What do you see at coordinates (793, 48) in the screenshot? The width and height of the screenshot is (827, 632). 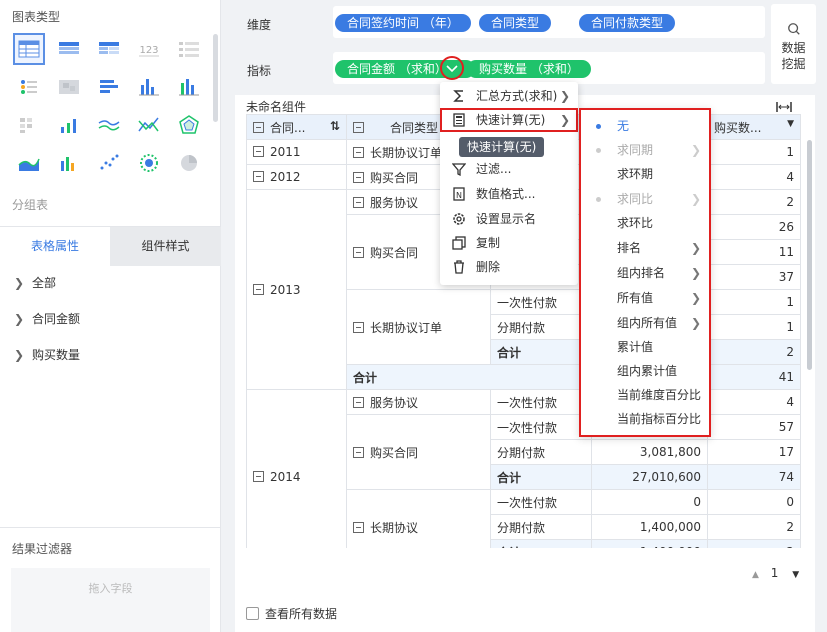 I see `data-mining-label-1: 数据` at bounding box center [793, 48].